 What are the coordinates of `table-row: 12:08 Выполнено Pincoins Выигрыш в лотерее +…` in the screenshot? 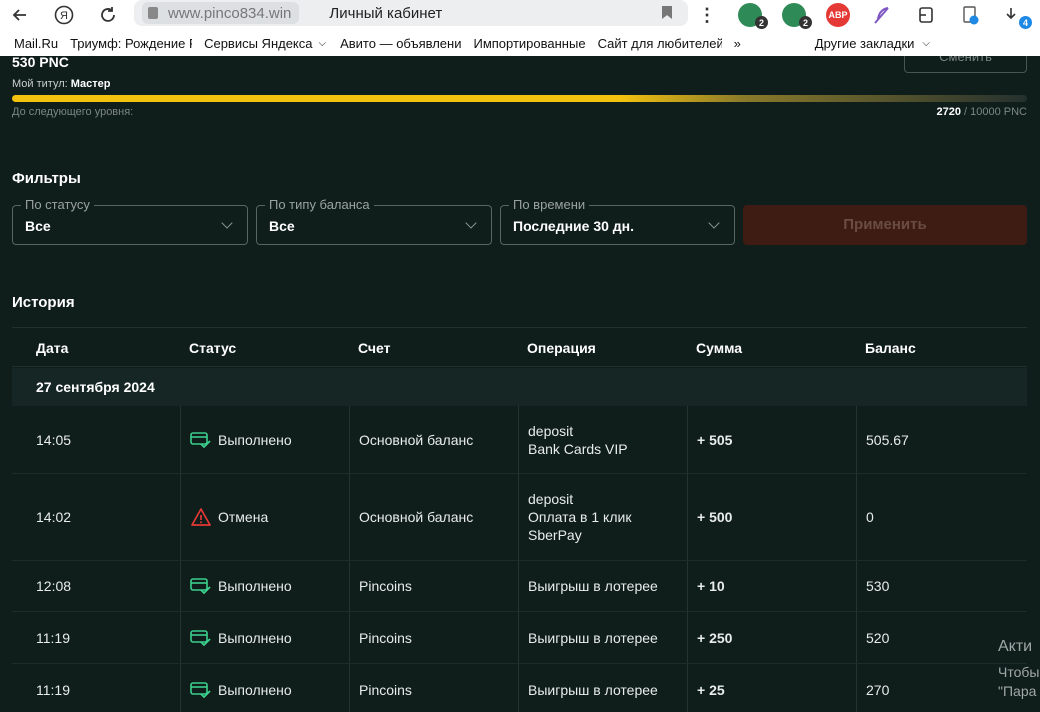 It's located at (519, 586).